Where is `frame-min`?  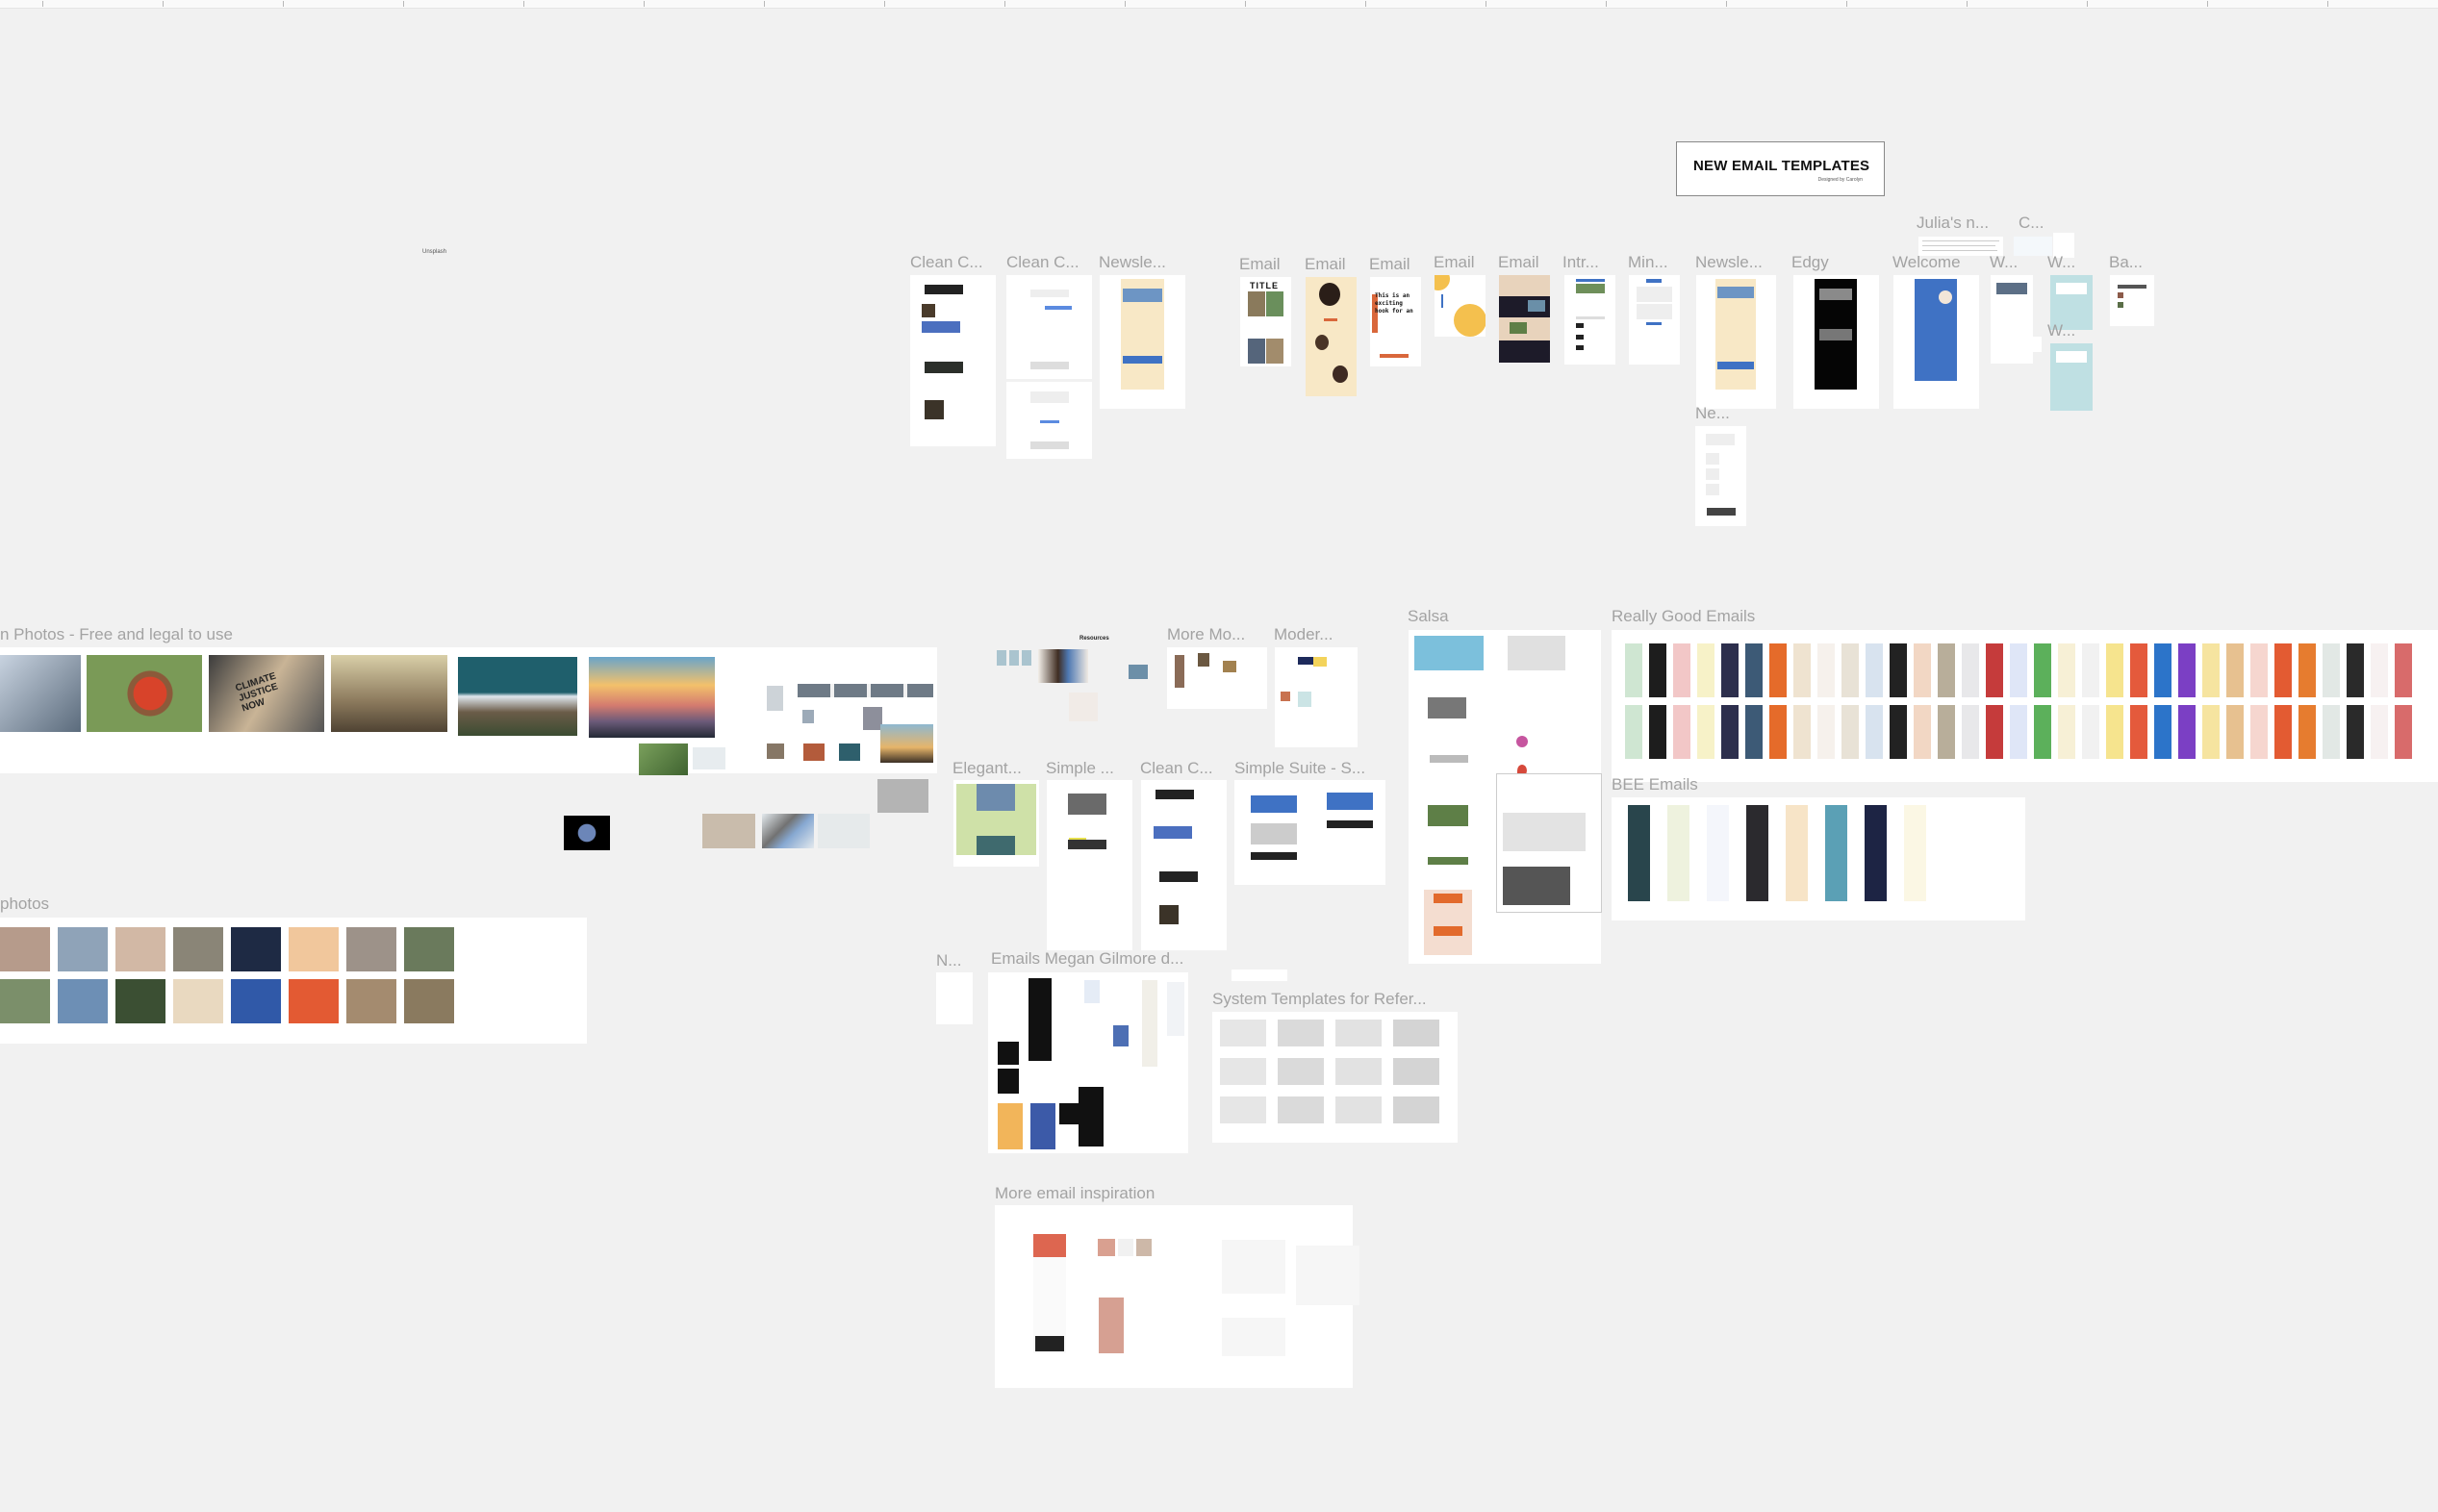
frame-min is located at coordinates (1655, 320).